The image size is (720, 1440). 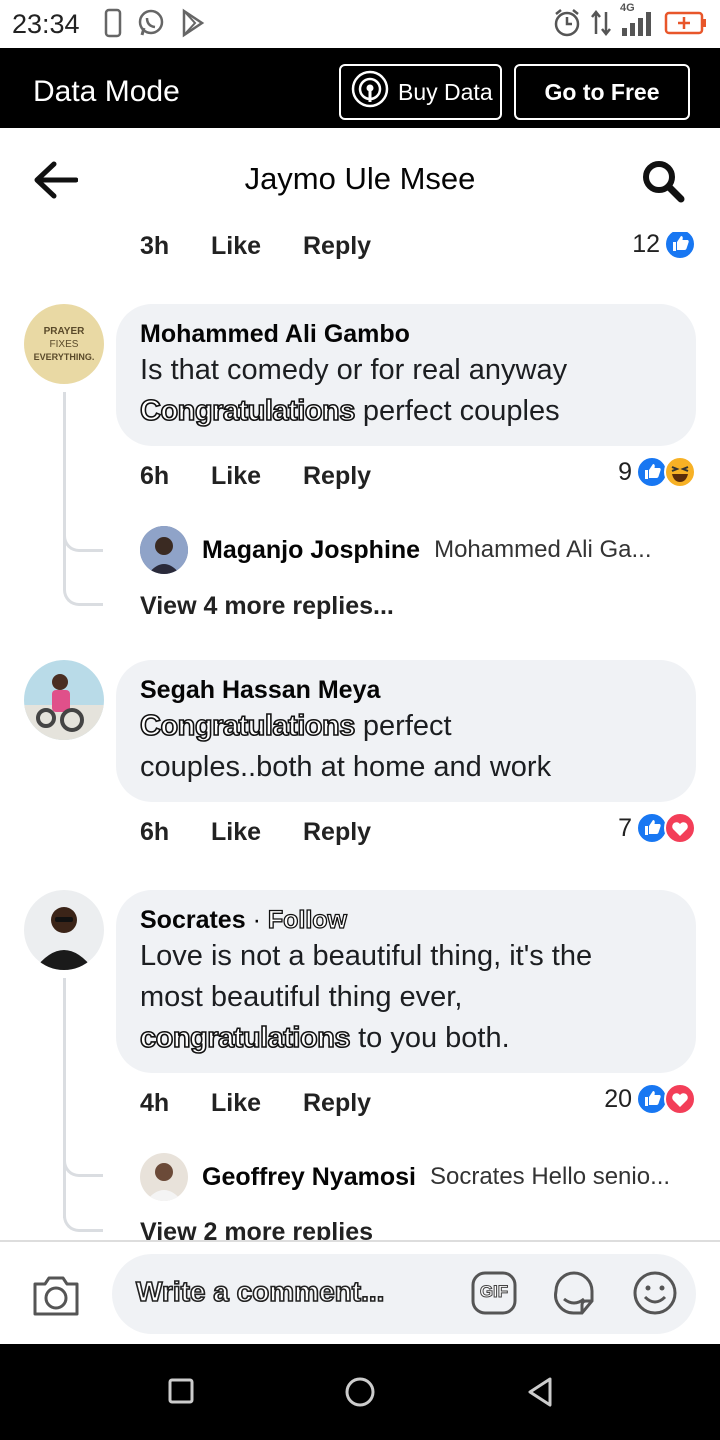 I want to click on comment-input: Write a comment... GIF, so click(x=404, y=1294).